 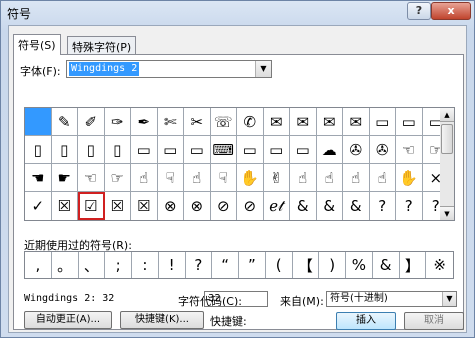 I want to click on symbol-cell: ✒, so click(x=144, y=122).